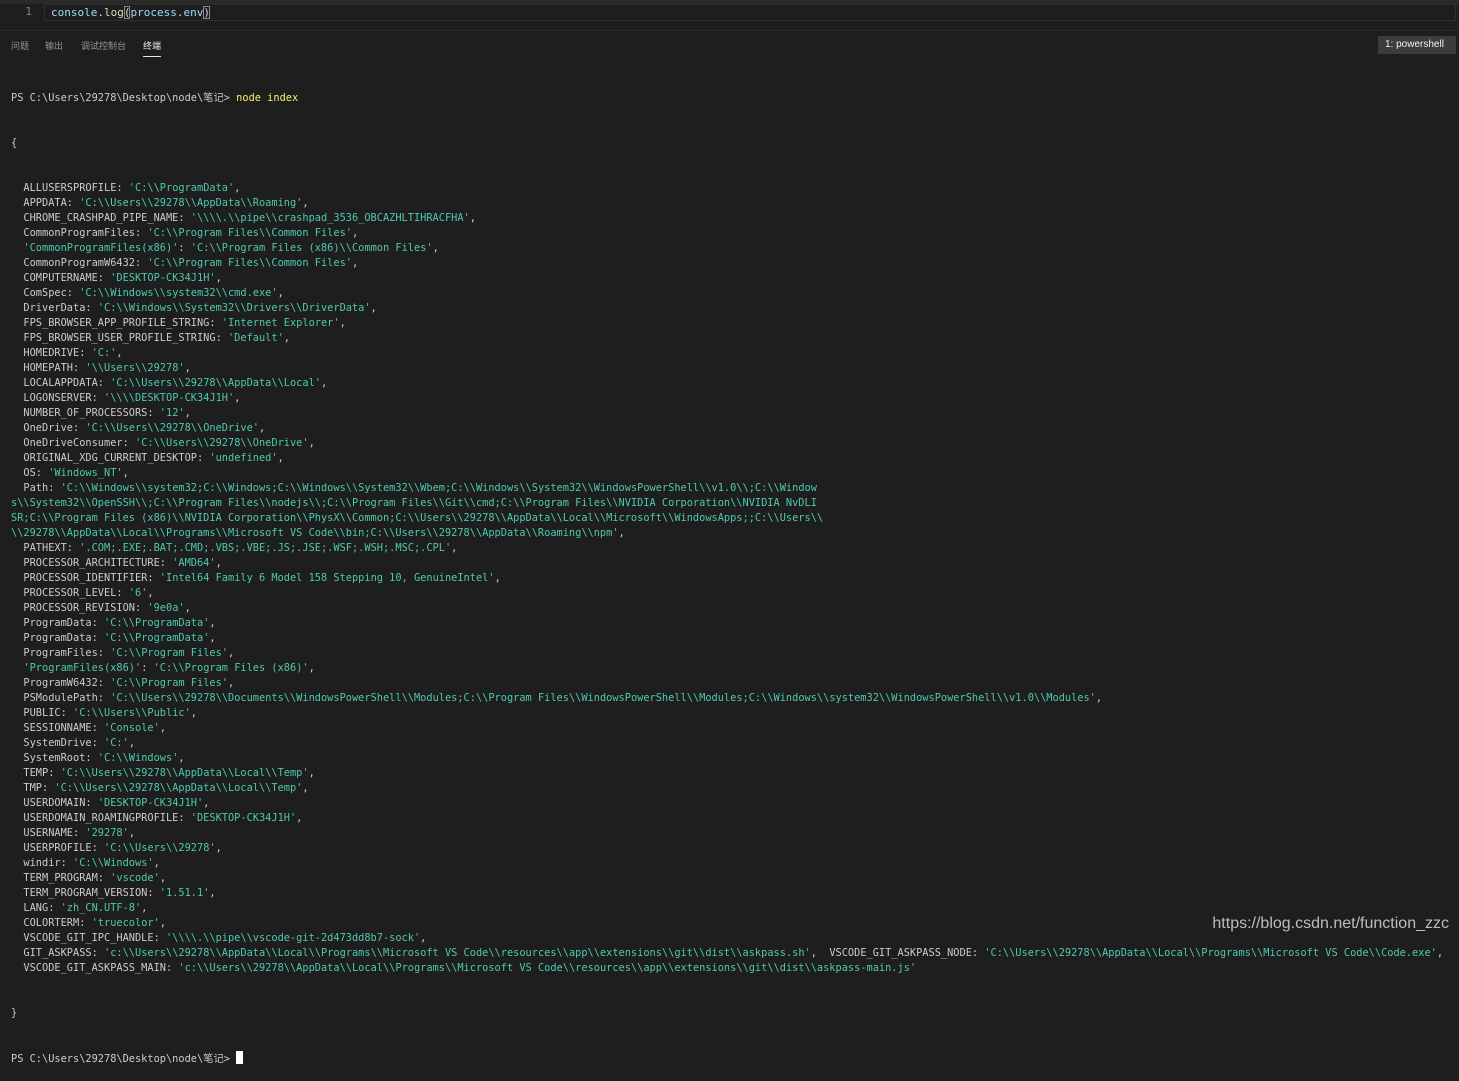  What do you see at coordinates (103, 47) in the screenshot?
I see `tab-debug-console: 调试控制台` at bounding box center [103, 47].